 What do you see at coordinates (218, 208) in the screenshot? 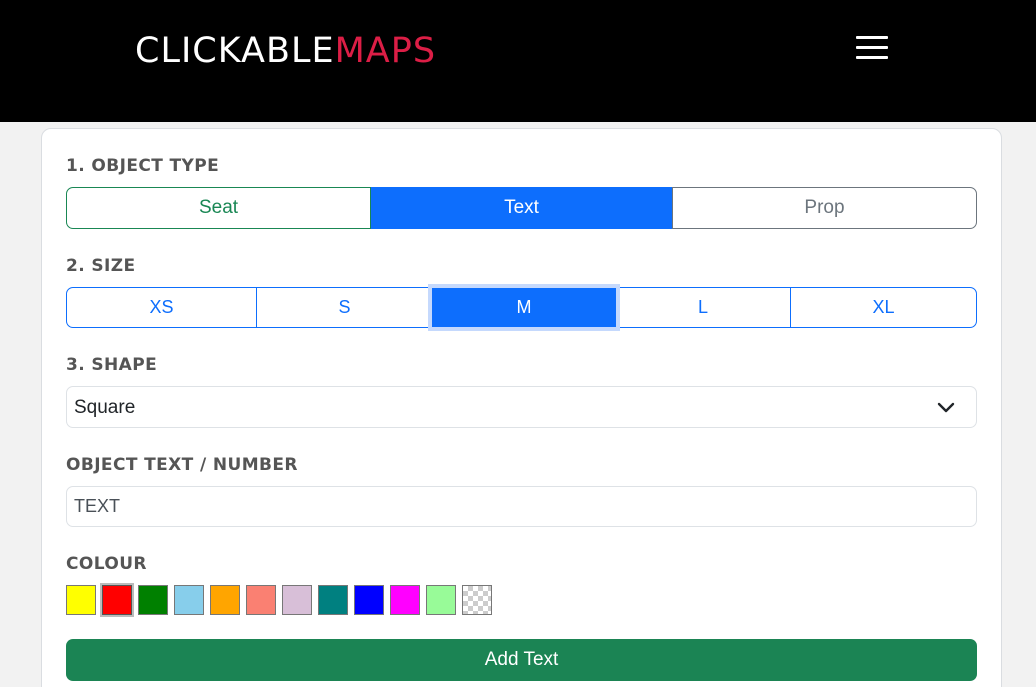
I see `object-type-seat-button: Seat` at bounding box center [218, 208].